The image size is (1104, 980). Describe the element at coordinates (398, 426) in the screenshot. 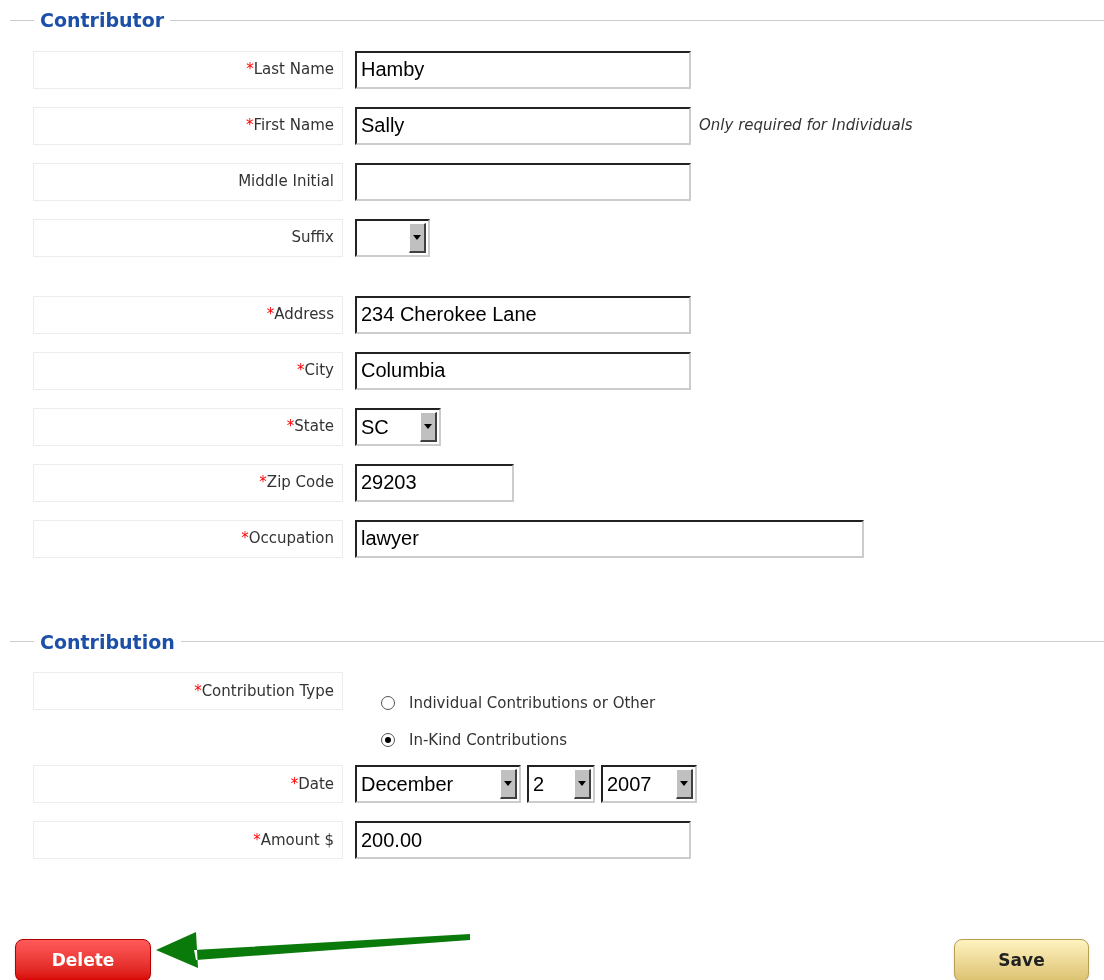

I see `select-field: SC` at that location.